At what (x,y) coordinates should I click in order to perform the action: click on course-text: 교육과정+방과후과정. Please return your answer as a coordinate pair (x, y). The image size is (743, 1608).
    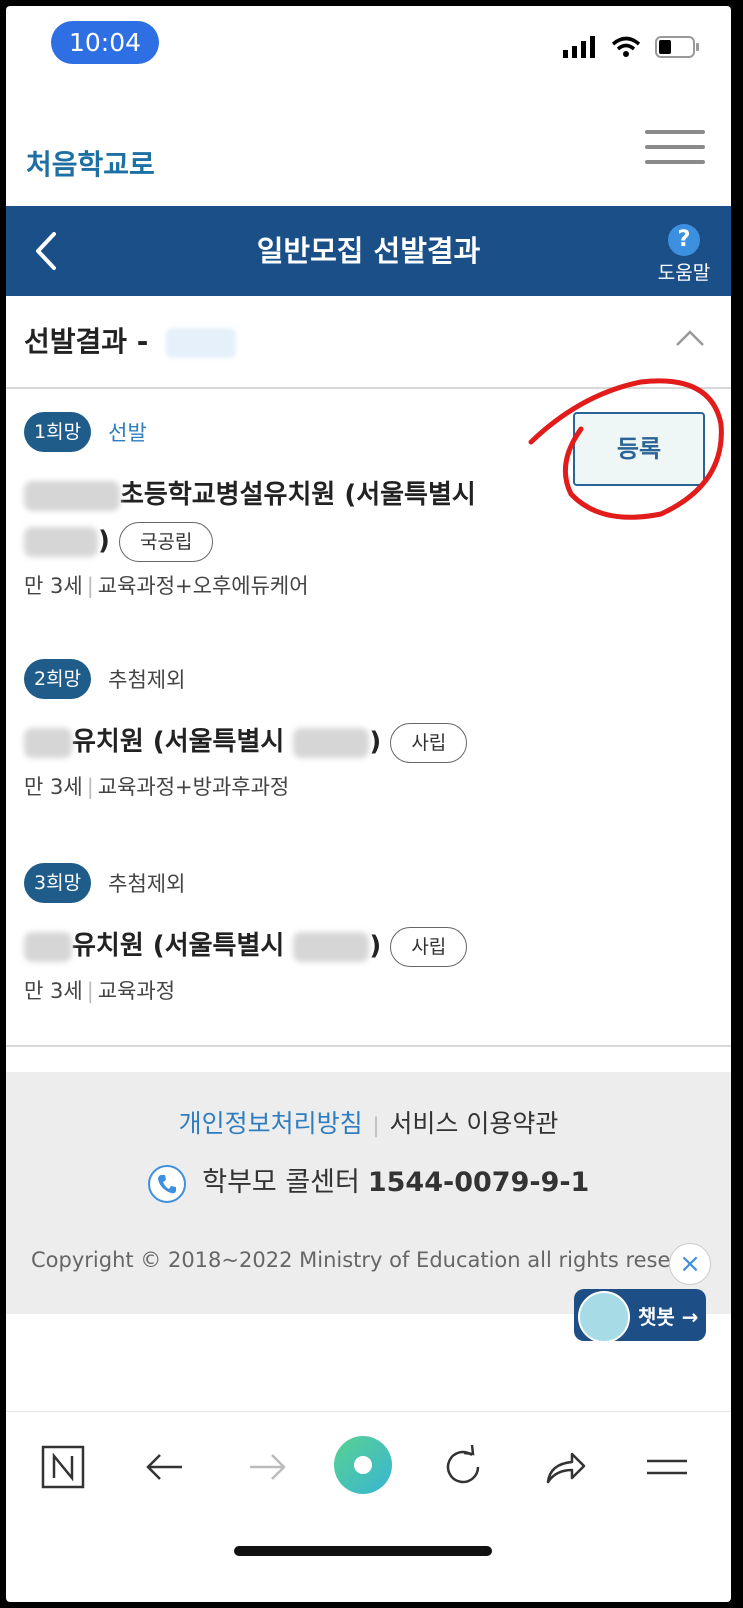
    Looking at the image, I should click on (193, 787).